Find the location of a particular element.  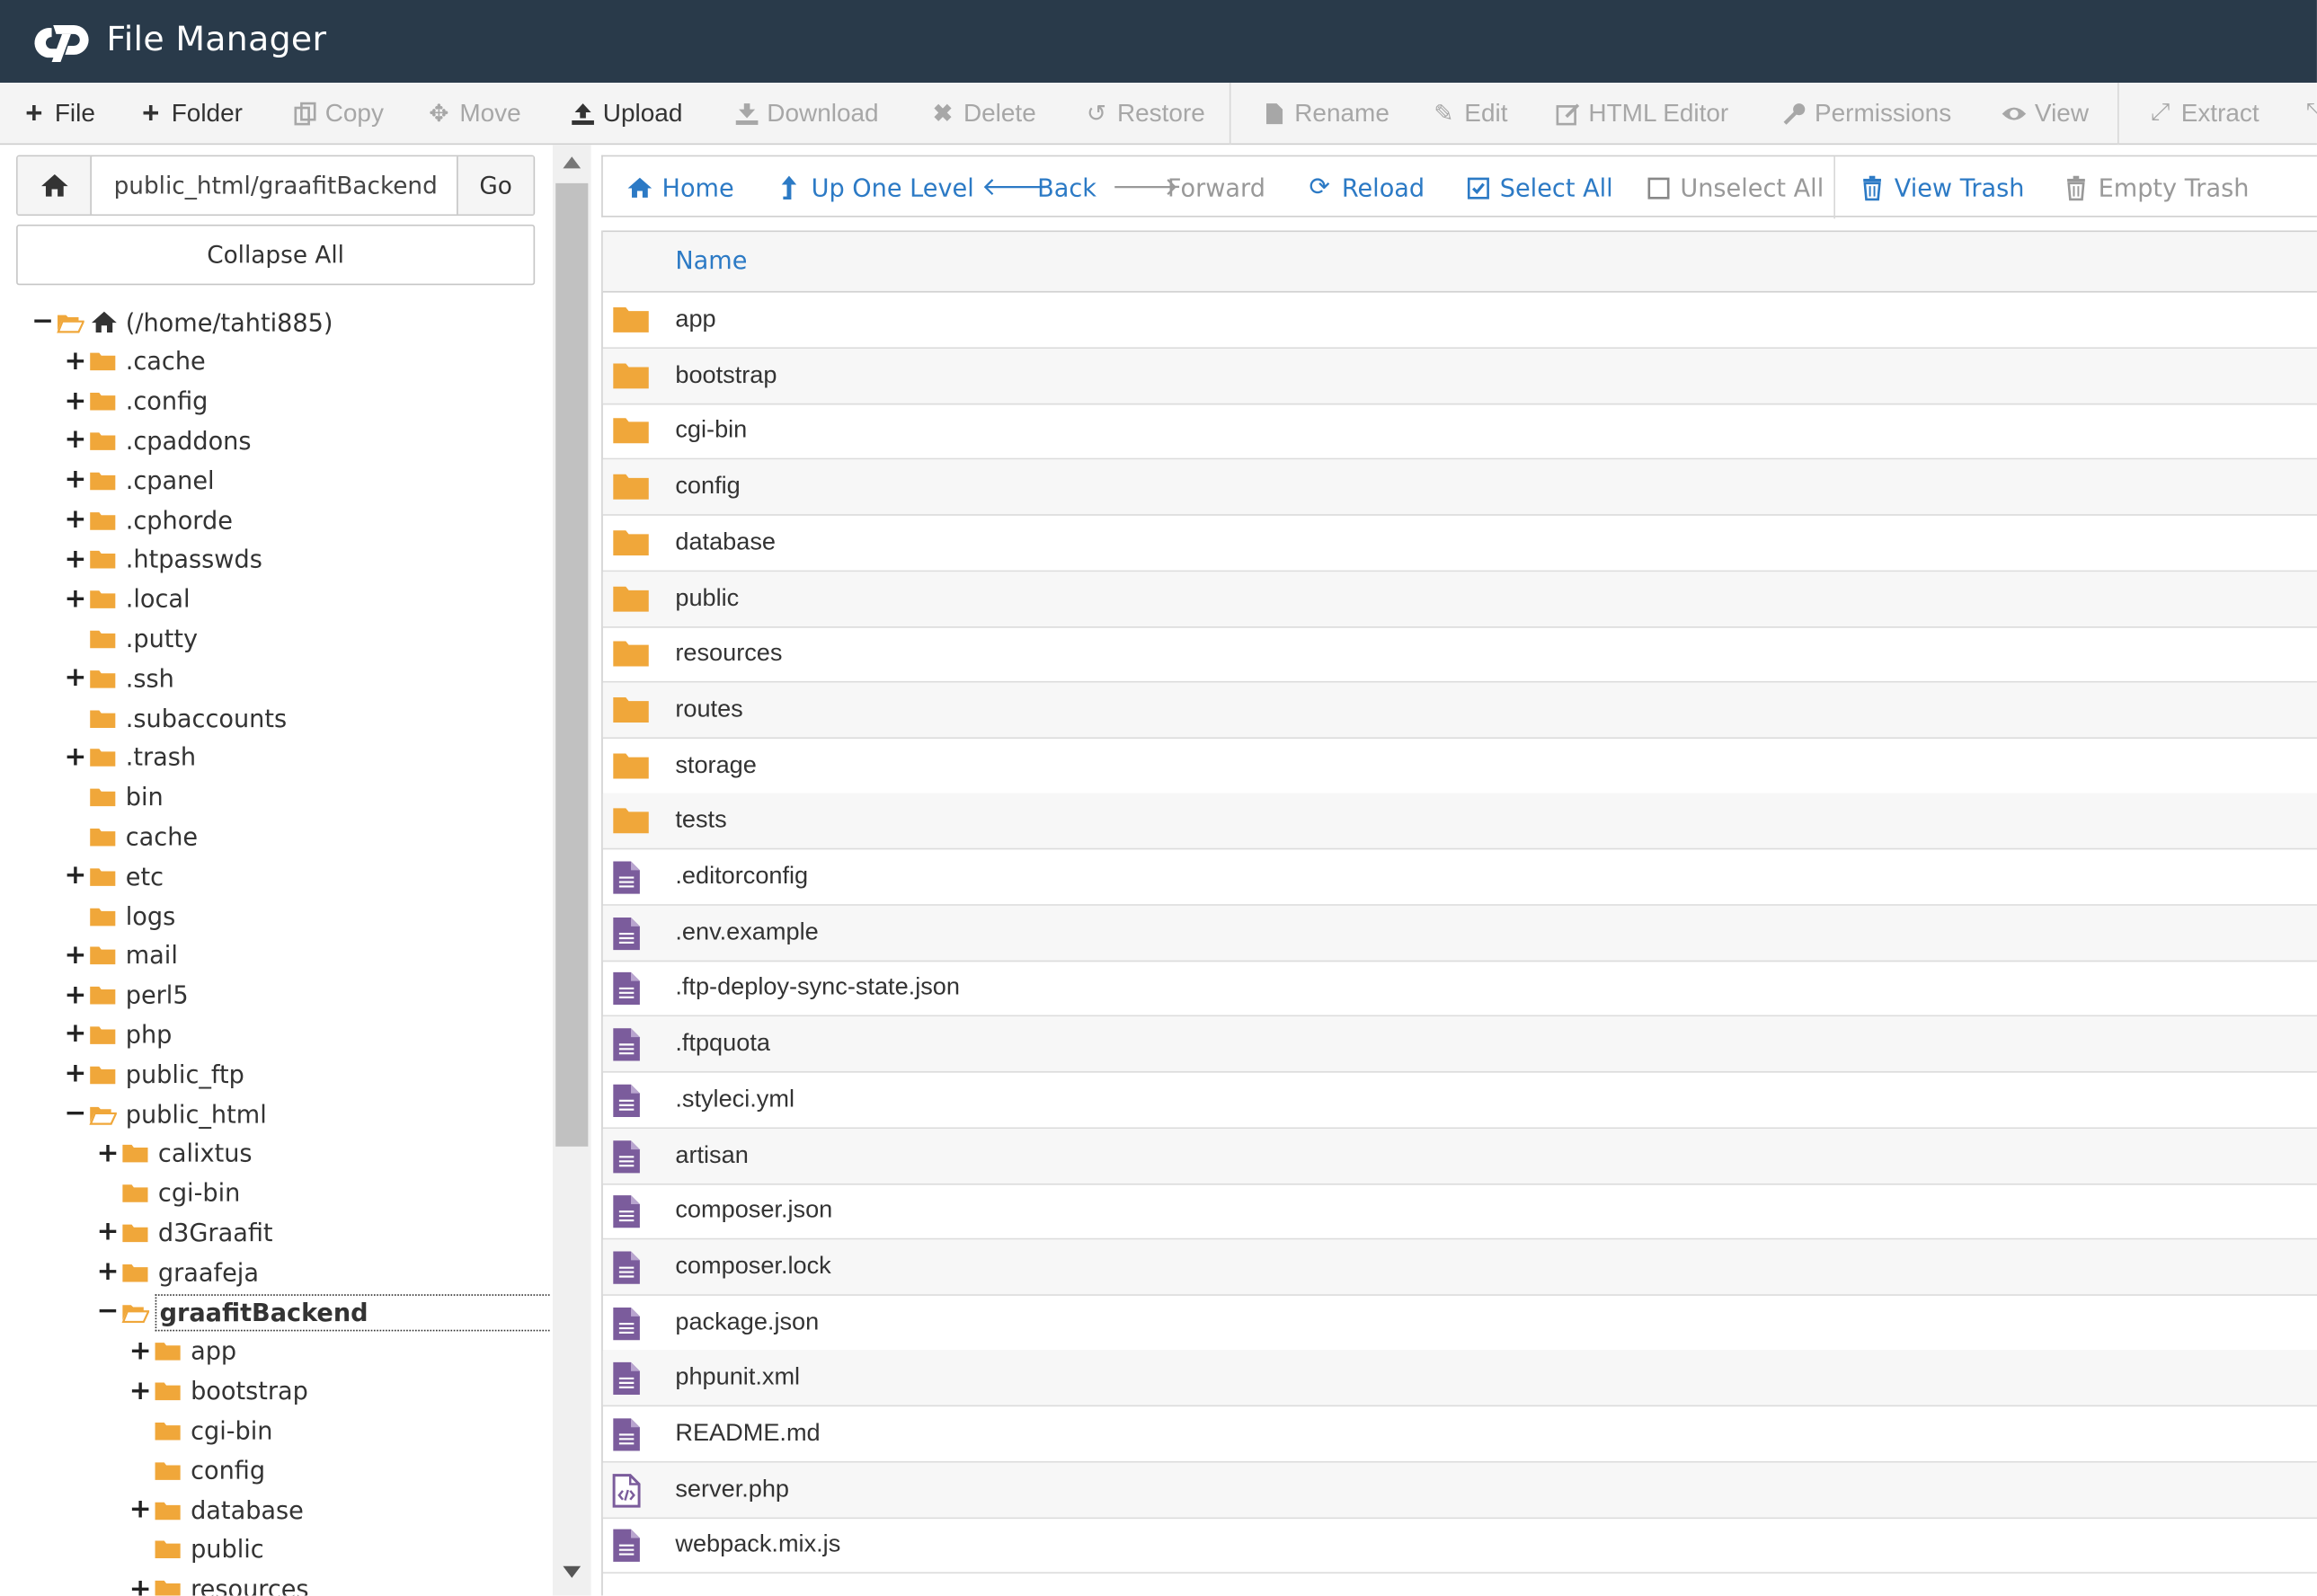

tree-item: + database is located at coordinates (217, 1510).